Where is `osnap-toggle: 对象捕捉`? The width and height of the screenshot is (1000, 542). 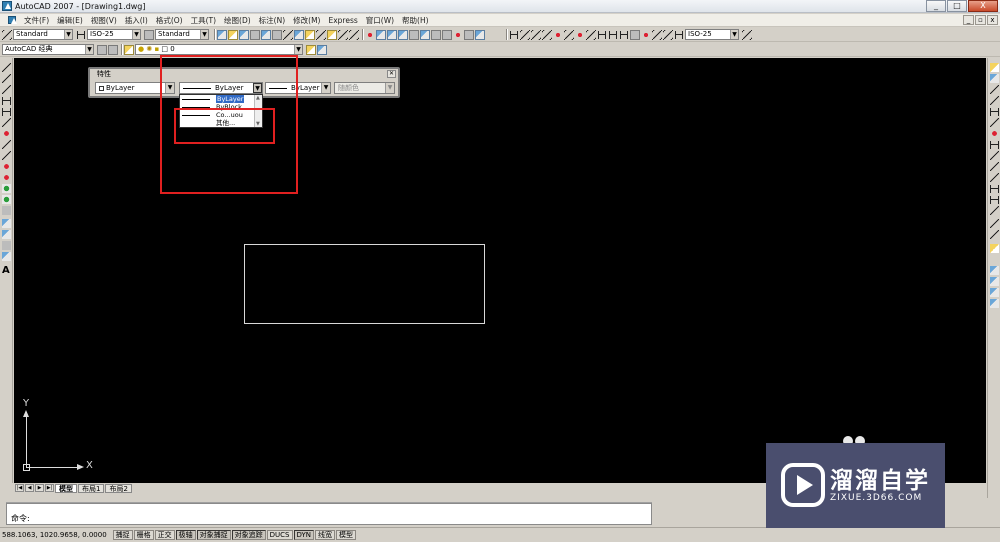
osnap-toggle: 对象捕捉 is located at coordinates (213, 535).